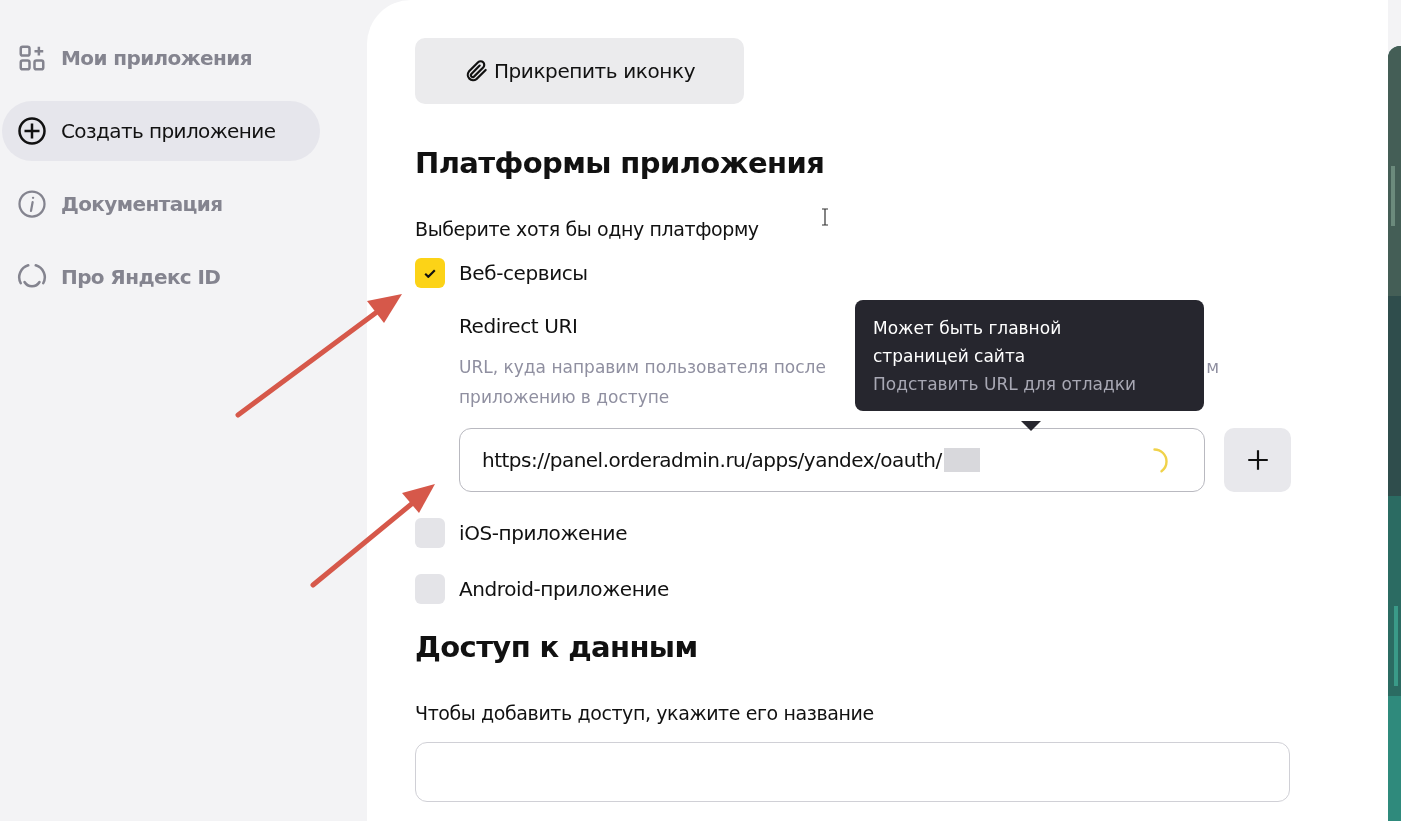 This screenshot has width=1401, height=821. Describe the element at coordinates (825, 217) in the screenshot. I see `text-cursor-icon` at that location.